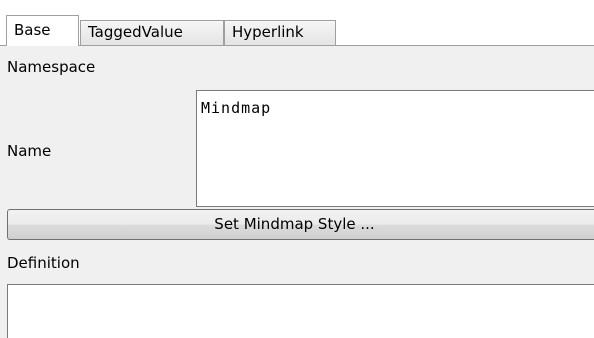 Image resolution: width=594 pixels, height=338 pixels. I want to click on tab-base-label: Base, so click(32, 30).